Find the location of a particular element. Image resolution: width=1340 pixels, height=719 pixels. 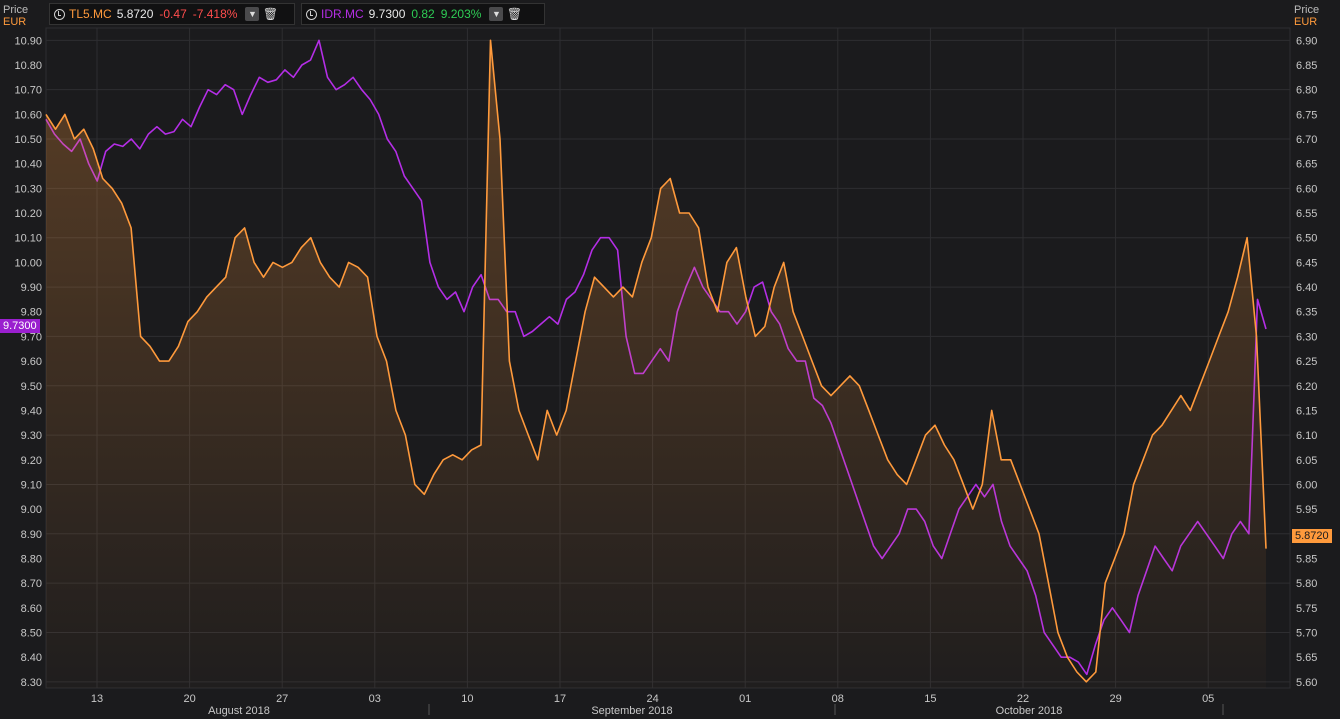

x-tick-label: 01 is located at coordinates (745, 699).